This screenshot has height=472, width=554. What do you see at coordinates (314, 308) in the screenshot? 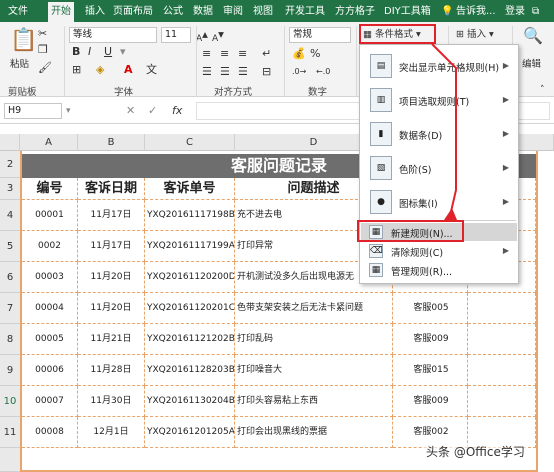
I see `cell-description: 色带支架安装之后无法卡紧问题` at bounding box center [314, 308].